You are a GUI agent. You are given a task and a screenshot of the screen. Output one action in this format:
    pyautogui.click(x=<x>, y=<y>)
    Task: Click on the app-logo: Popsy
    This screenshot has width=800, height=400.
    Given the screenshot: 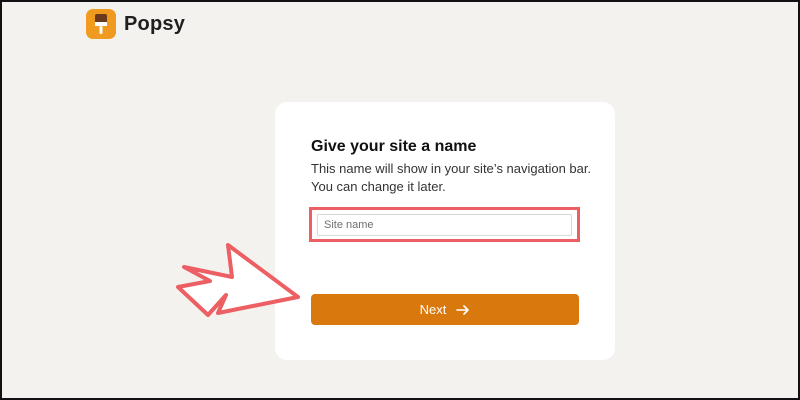 What is the action you would take?
    pyautogui.click(x=135, y=24)
    